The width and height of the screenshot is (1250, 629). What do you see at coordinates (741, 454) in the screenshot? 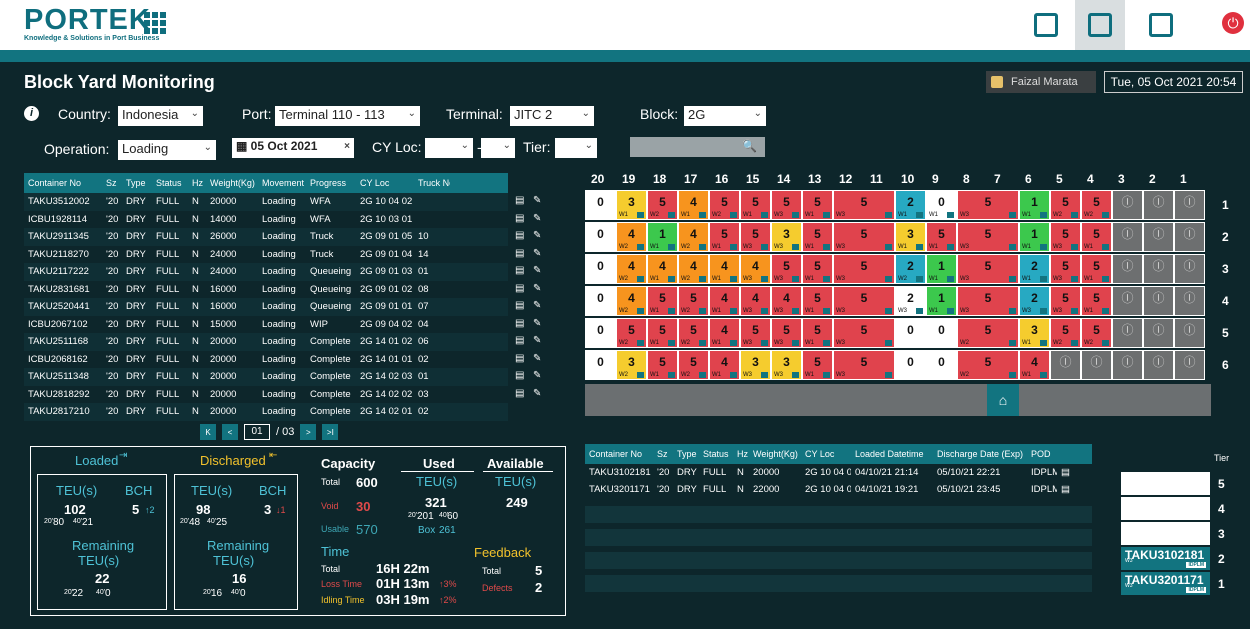
I see `detail-col-header: Hz` at bounding box center [741, 454].